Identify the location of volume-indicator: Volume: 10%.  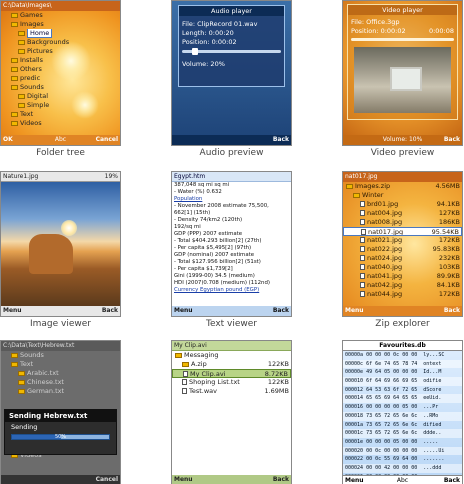
(402, 139).